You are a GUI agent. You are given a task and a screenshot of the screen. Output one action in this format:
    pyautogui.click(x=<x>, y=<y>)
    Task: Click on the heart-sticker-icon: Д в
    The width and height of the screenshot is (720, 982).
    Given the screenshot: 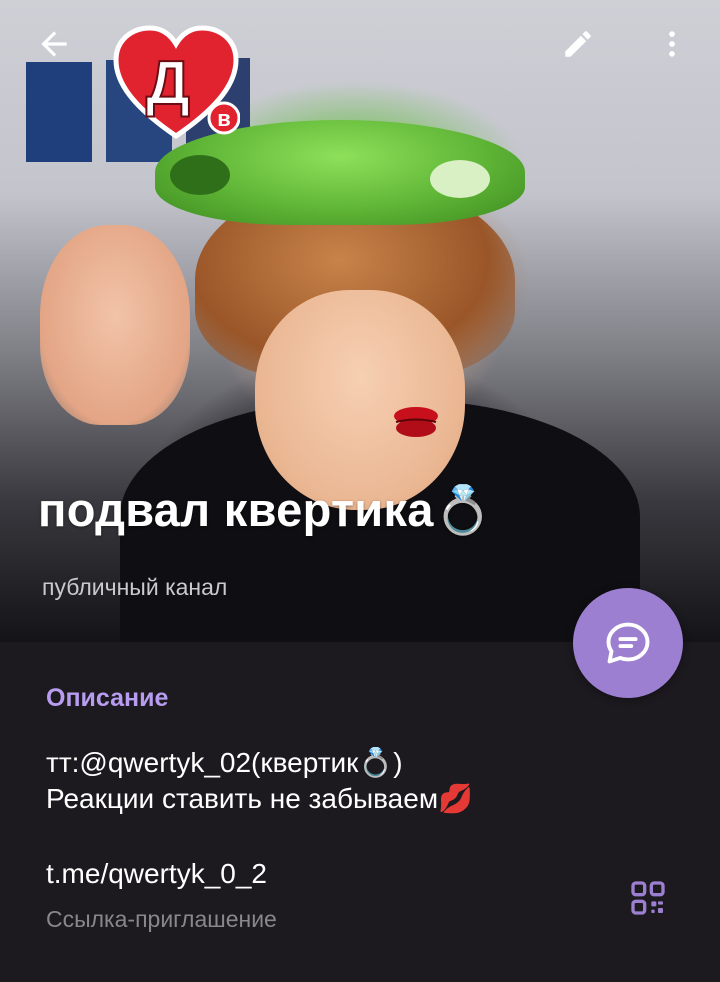 What is the action you would take?
    pyautogui.click(x=176, y=82)
    